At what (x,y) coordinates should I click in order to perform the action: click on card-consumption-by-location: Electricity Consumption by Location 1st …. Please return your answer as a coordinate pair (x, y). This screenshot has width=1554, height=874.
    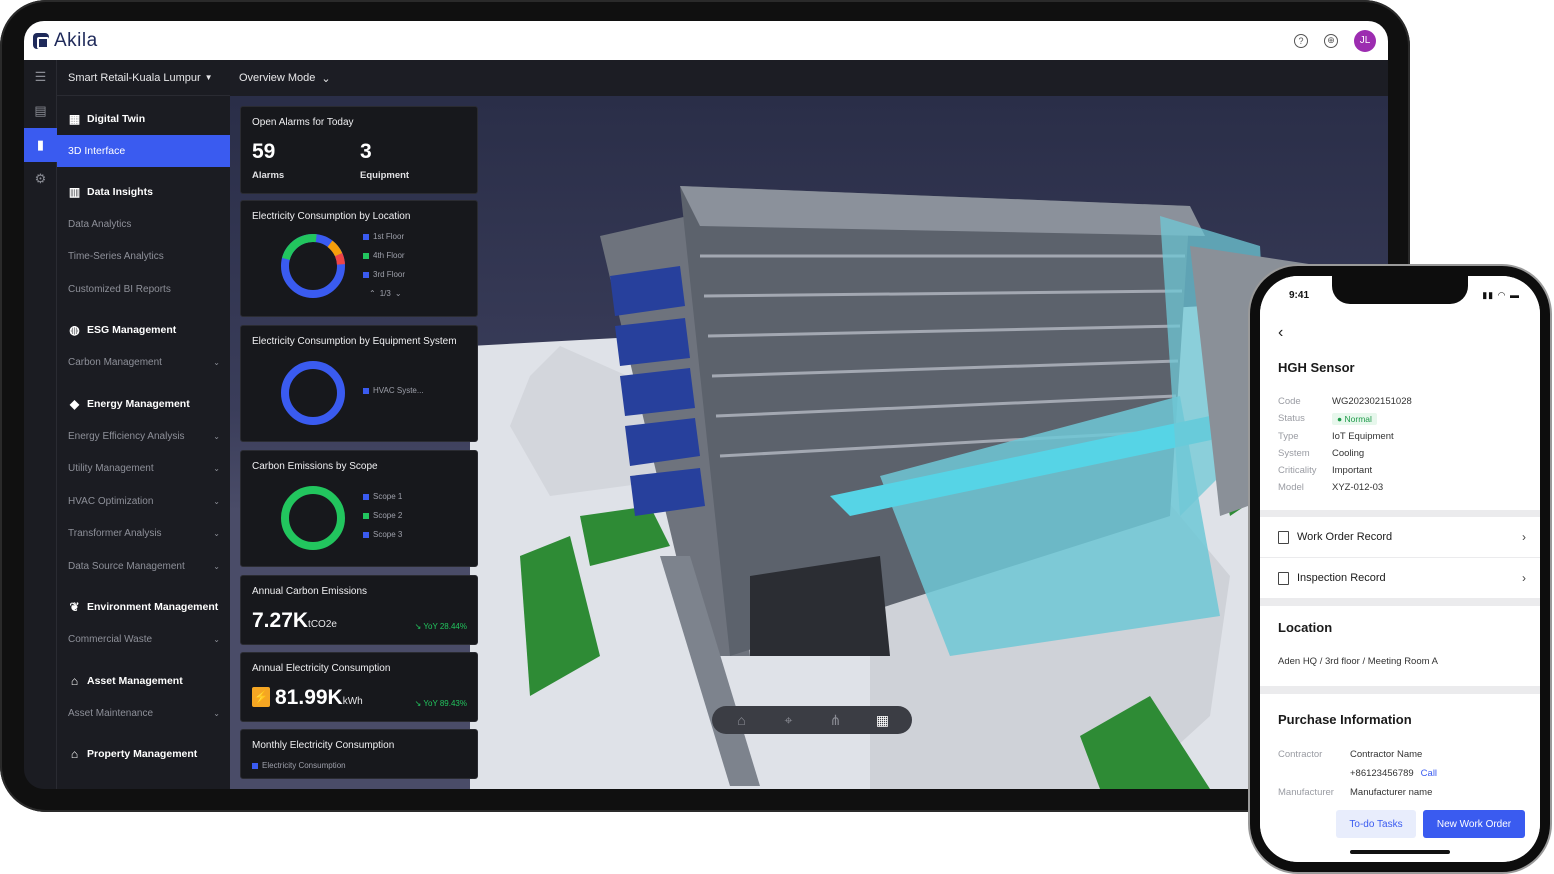
    Looking at the image, I should click on (359, 258).